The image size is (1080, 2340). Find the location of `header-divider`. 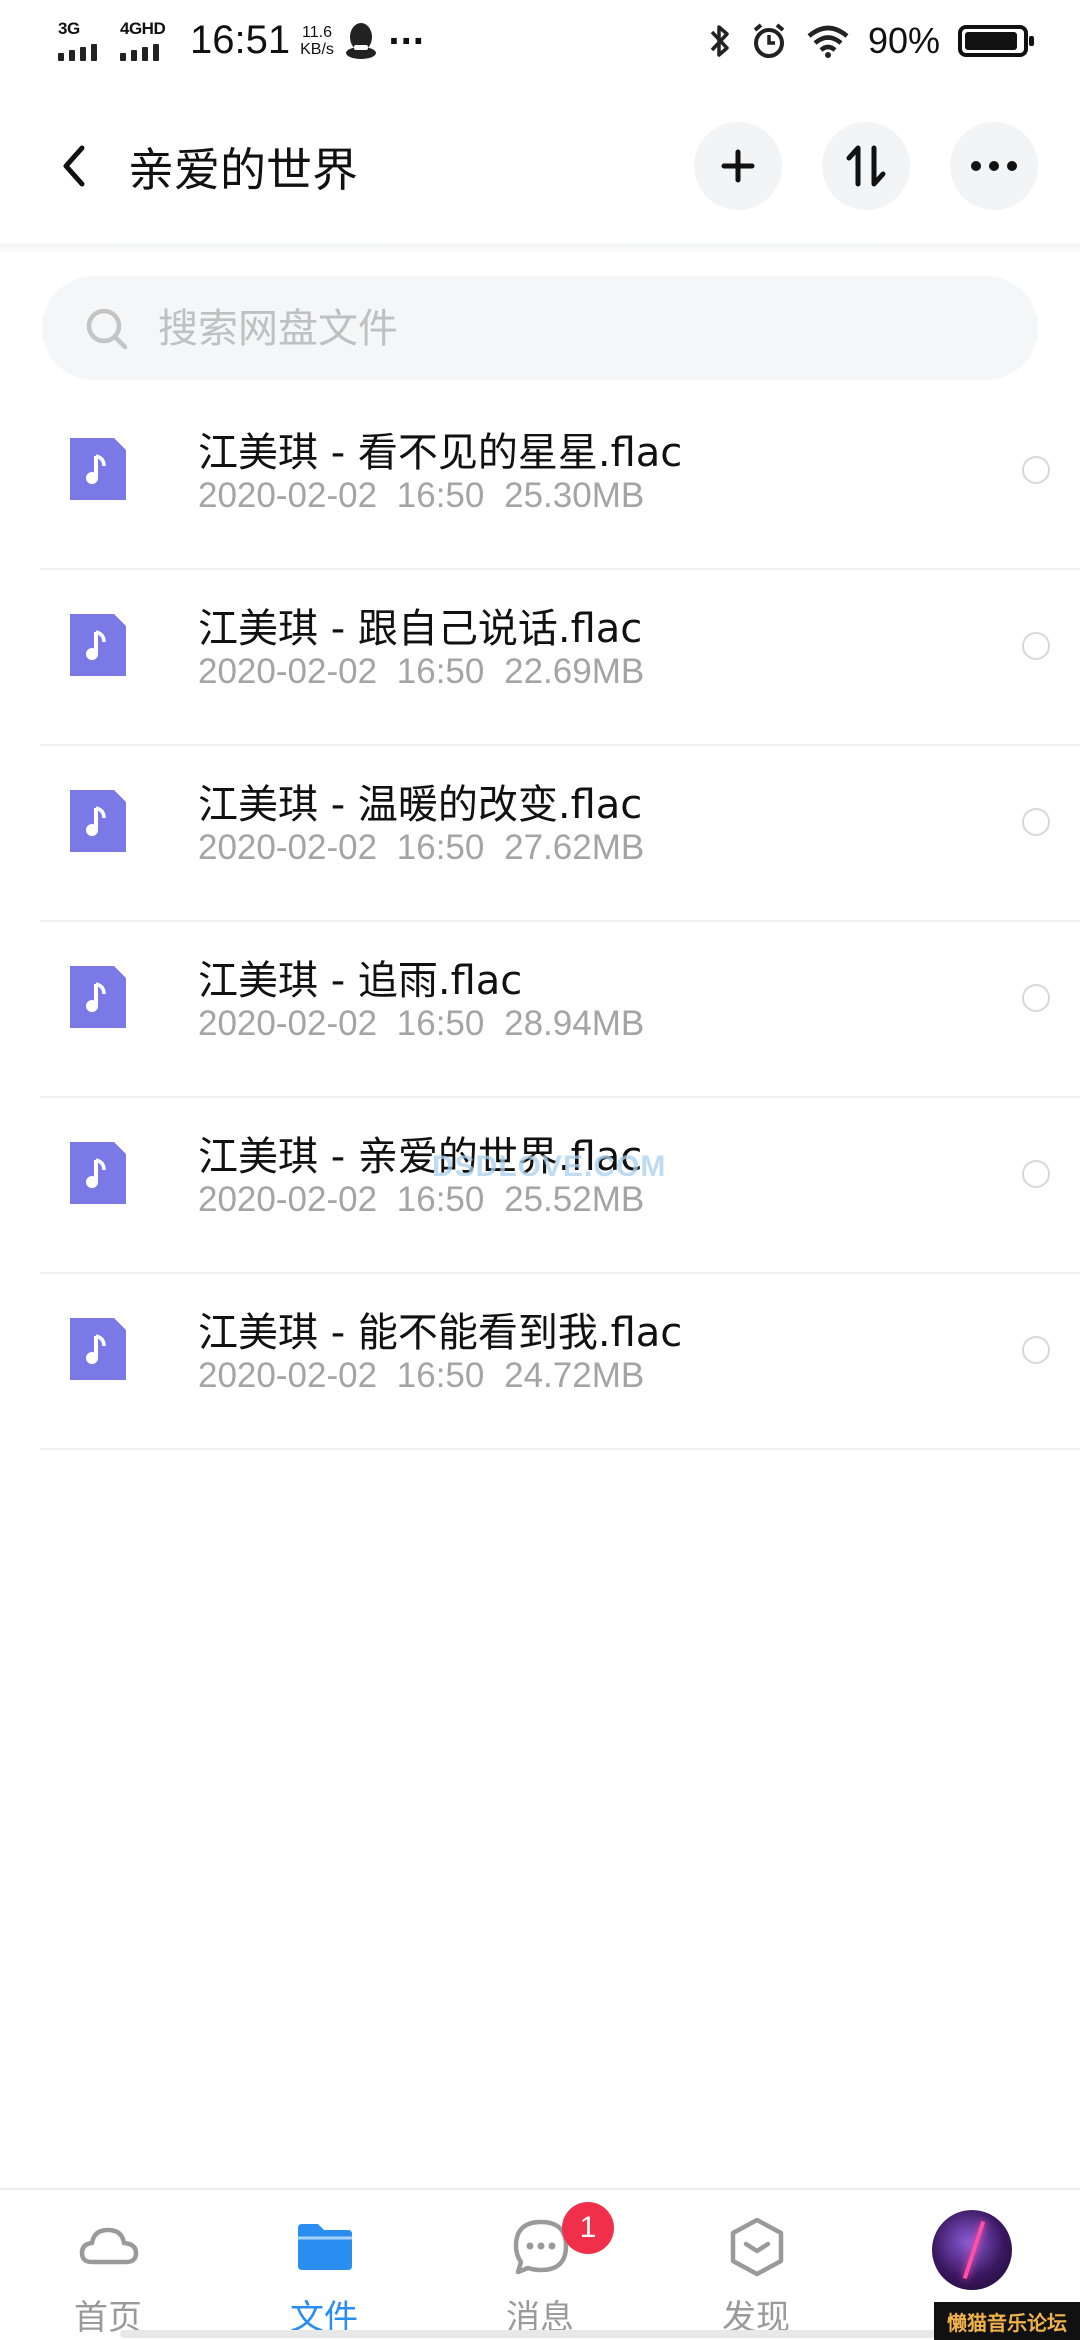

header-divider is located at coordinates (540, 249).